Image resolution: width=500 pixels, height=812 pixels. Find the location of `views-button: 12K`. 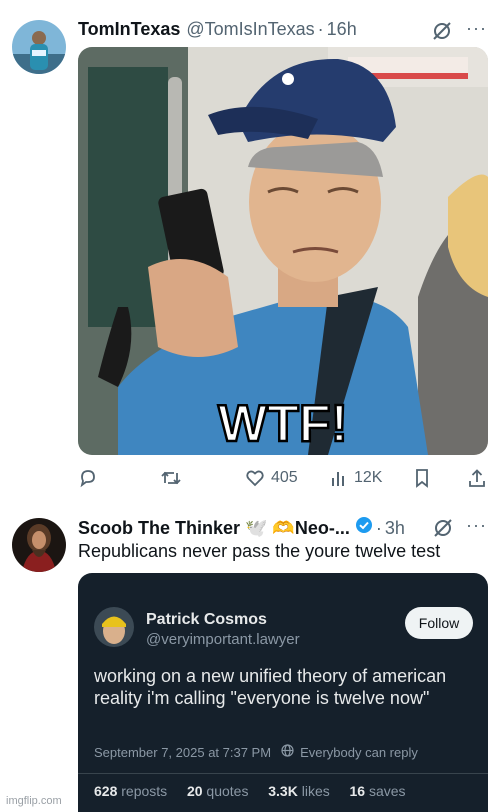

views-button: 12K is located at coordinates (356, 478).